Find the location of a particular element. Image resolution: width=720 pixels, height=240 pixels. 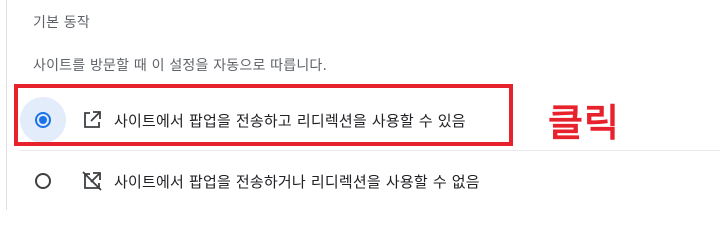

option-divider is located at coordinates (370, 150).